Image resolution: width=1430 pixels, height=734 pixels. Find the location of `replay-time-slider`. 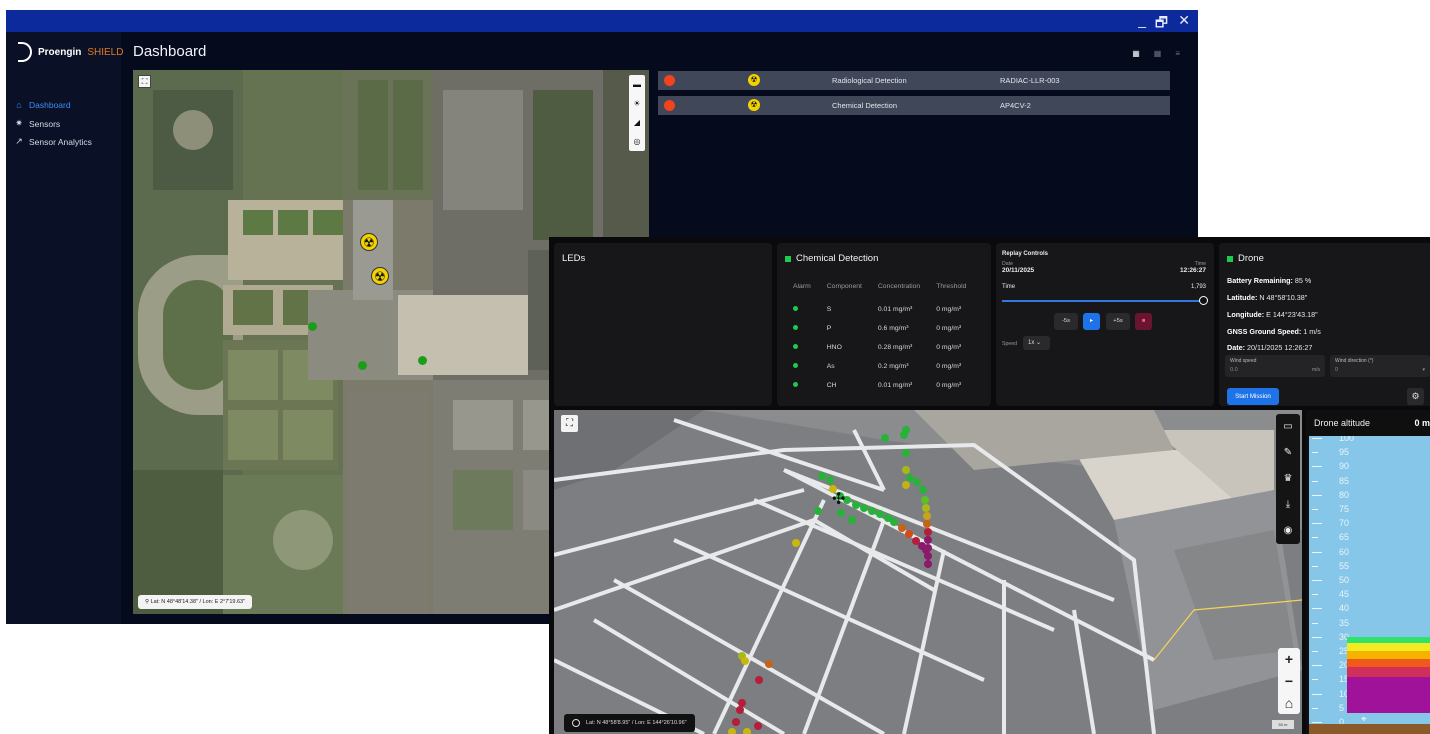

replay-time-slider is located at coordinates (1105, 300).